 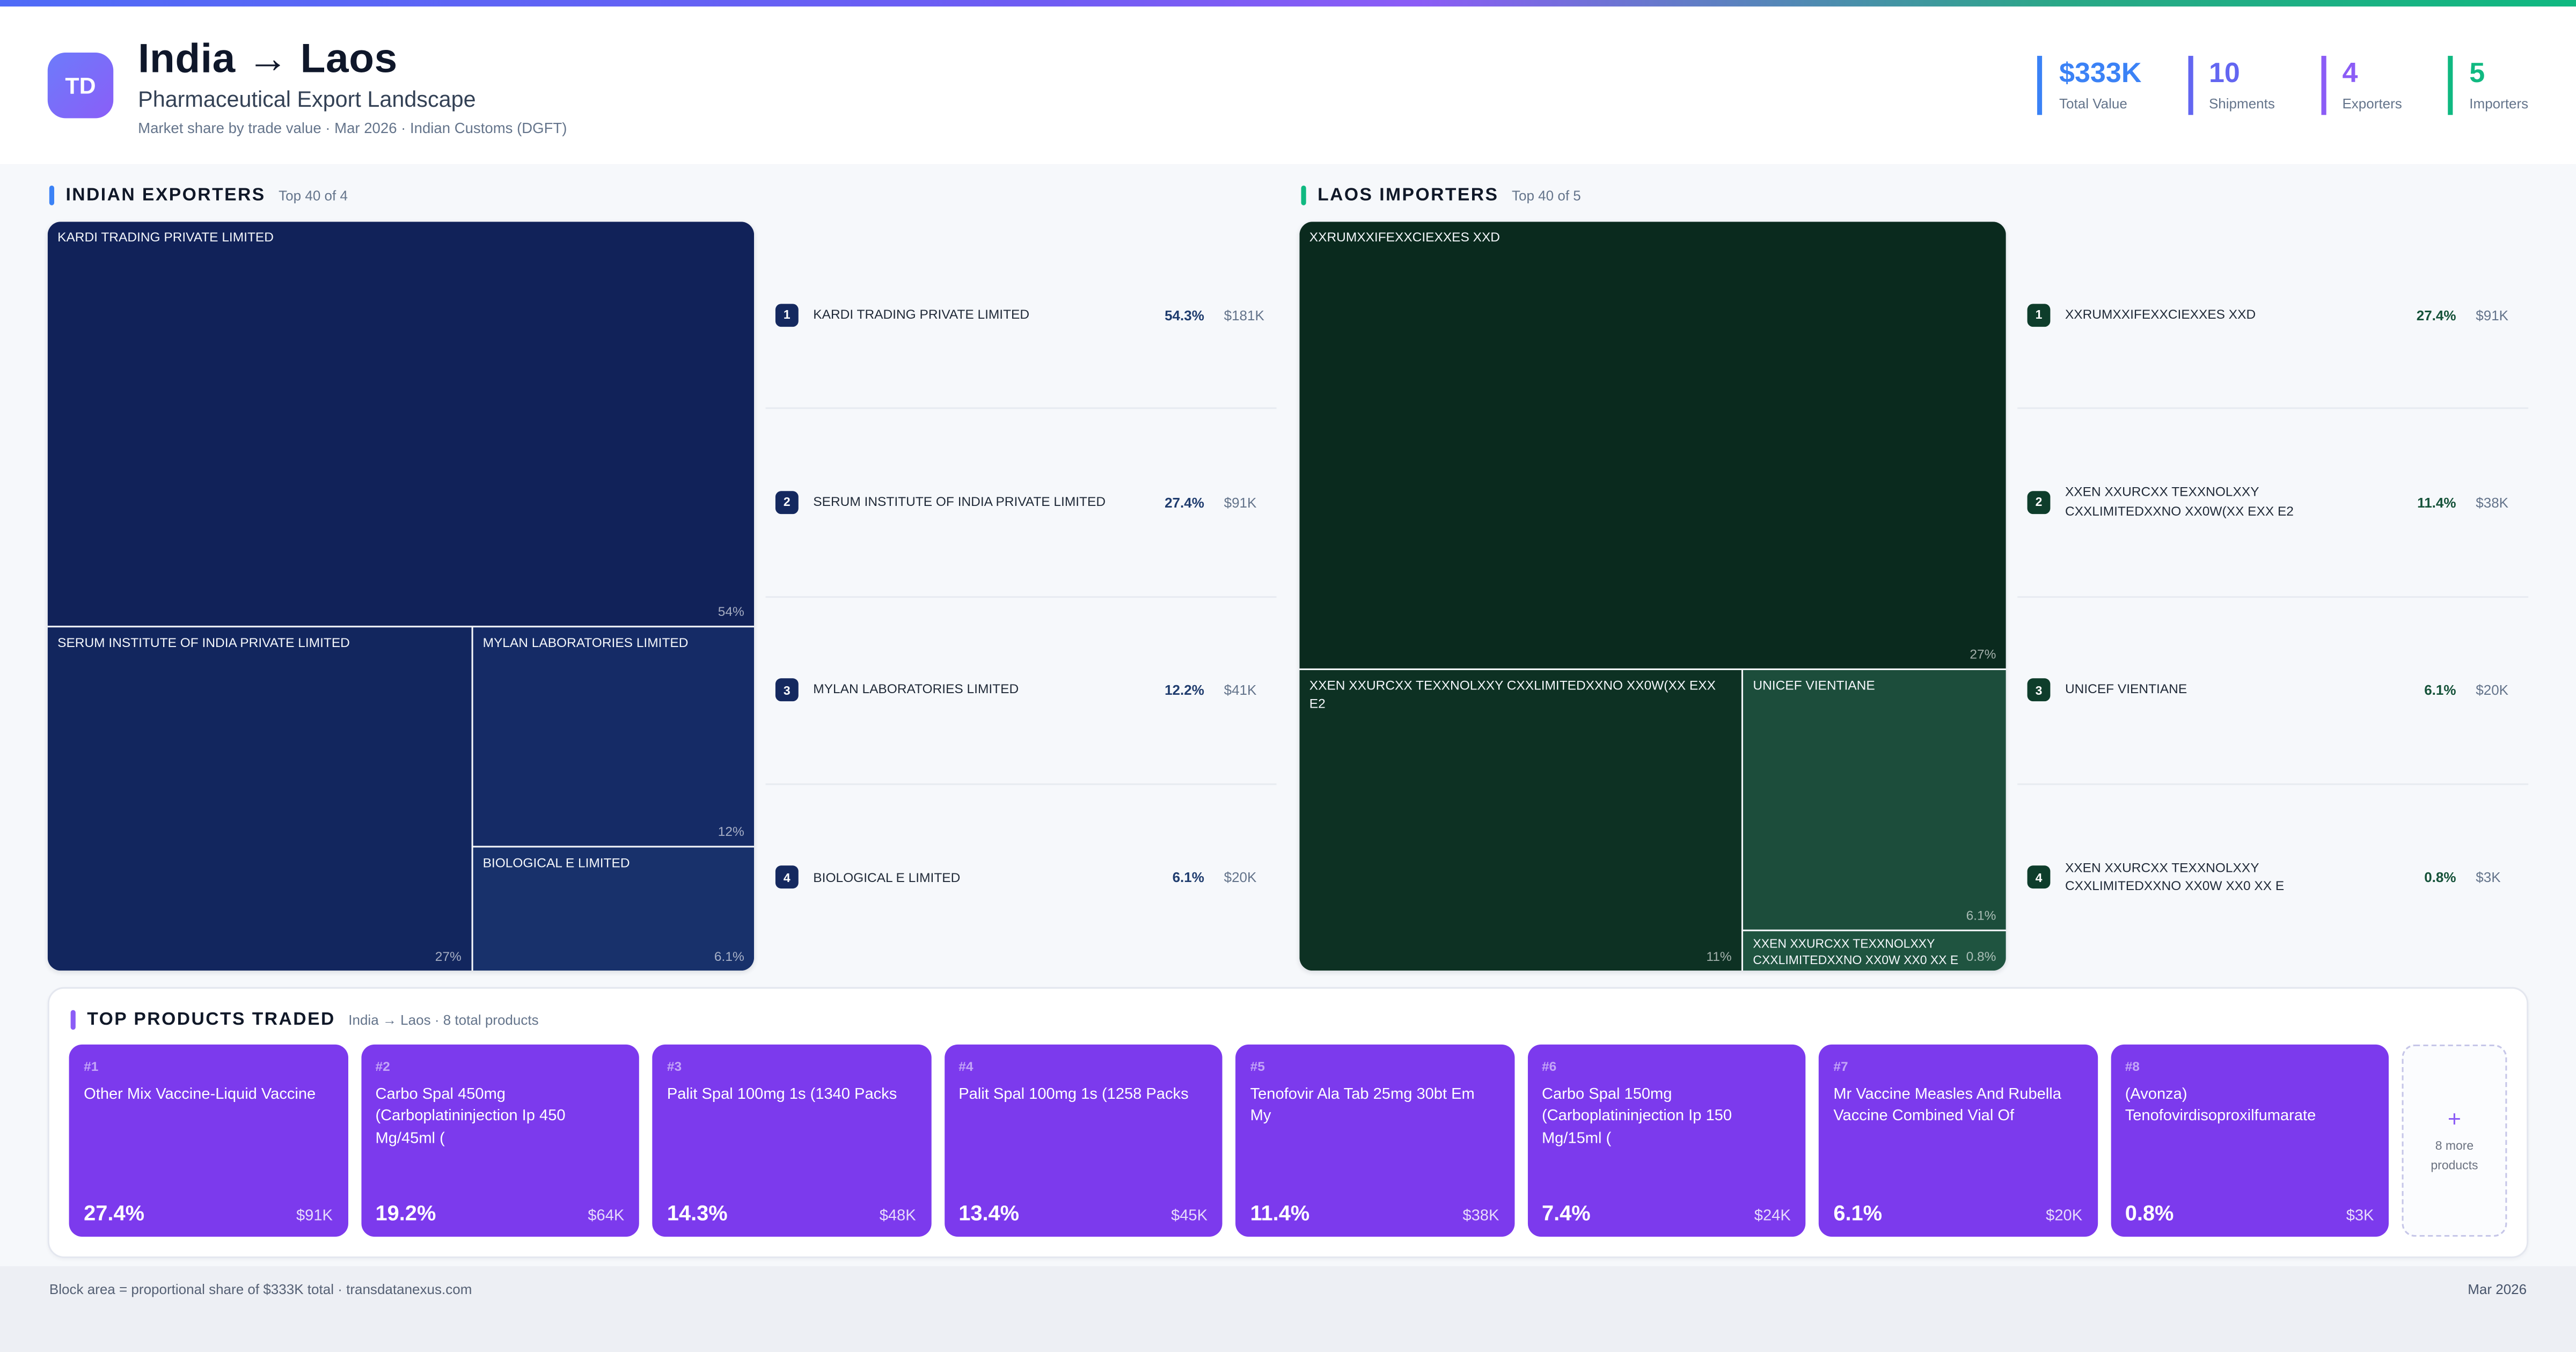 What do you see at coordinates (2454, 1140) in the screenshot?
I see `more-products-card: + 8 more products` at bounding box center [2454, 1140].